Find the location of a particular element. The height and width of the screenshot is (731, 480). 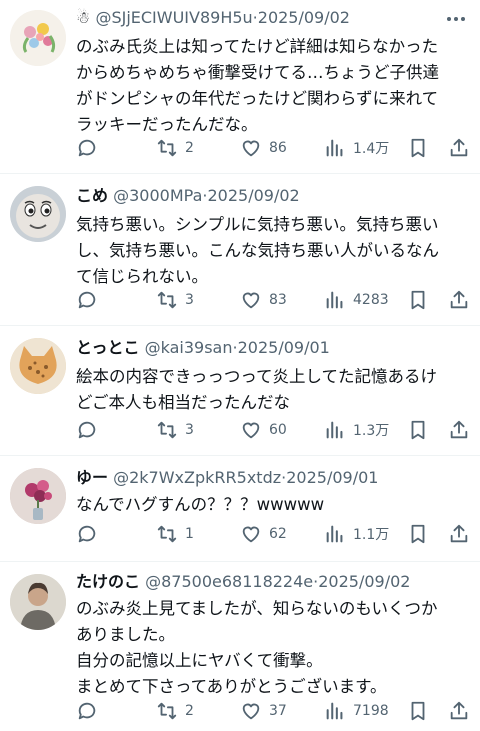

like-count: 86 is located at coordinates (278, 148).